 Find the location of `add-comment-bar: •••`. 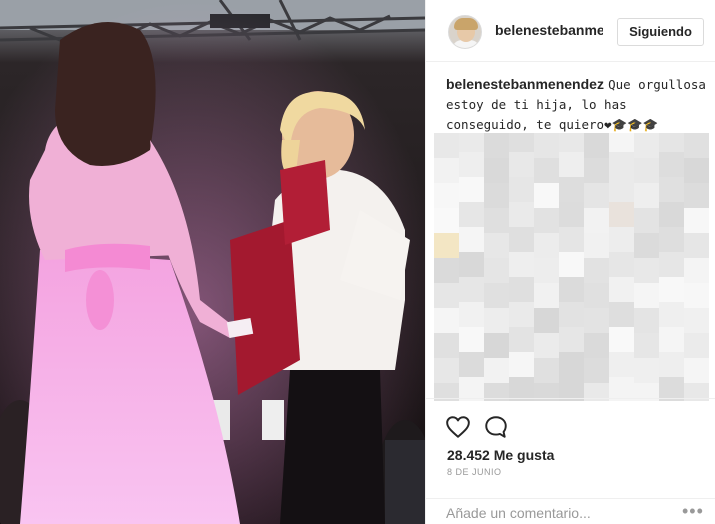

add-comment-bar: ••• is located at coordinates (570, 511).